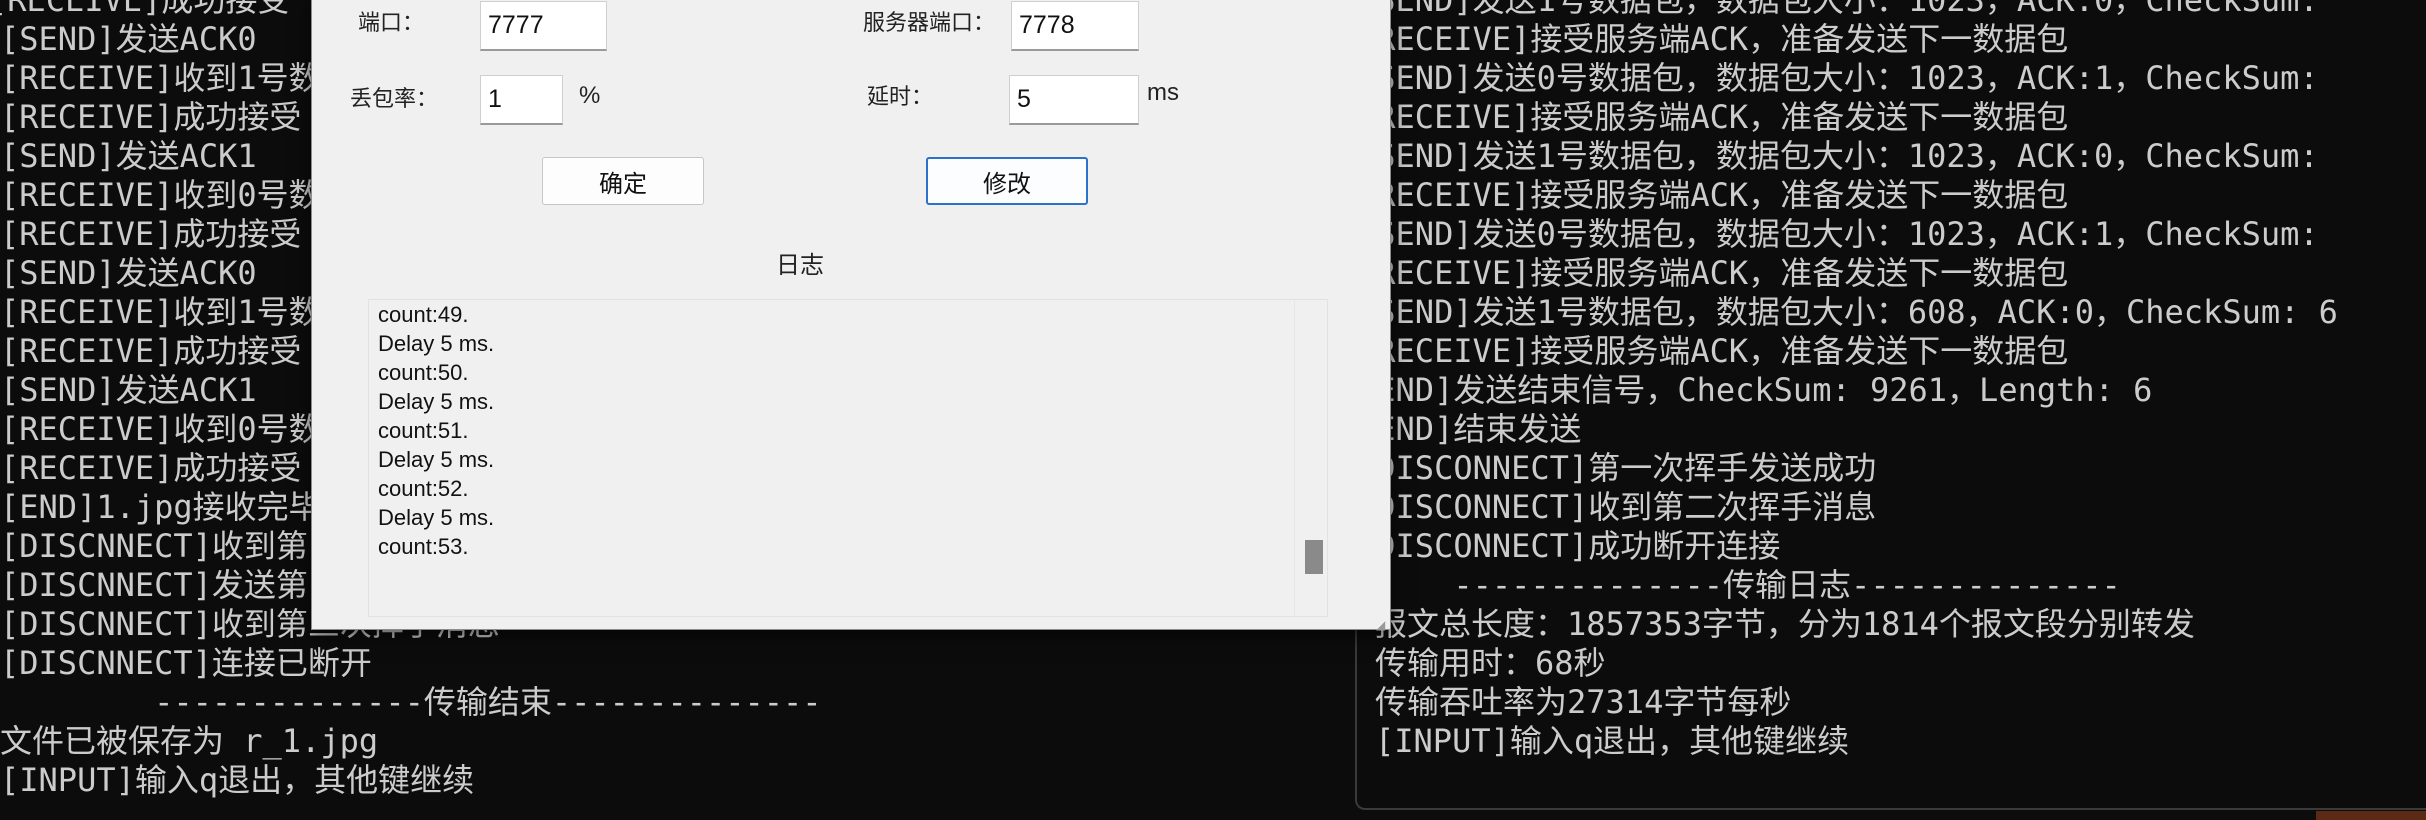 The height and width of the screenshot is (820, 2426). I want to click on resize-grip-icon: ◢, so click(1382, 625).